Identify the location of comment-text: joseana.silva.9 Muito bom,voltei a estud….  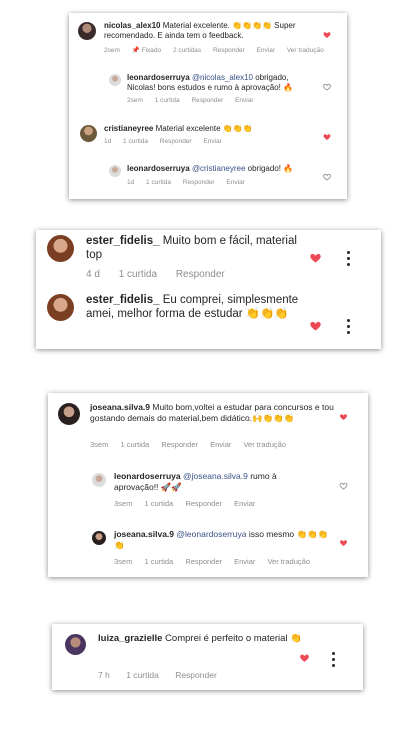
(212, 412).